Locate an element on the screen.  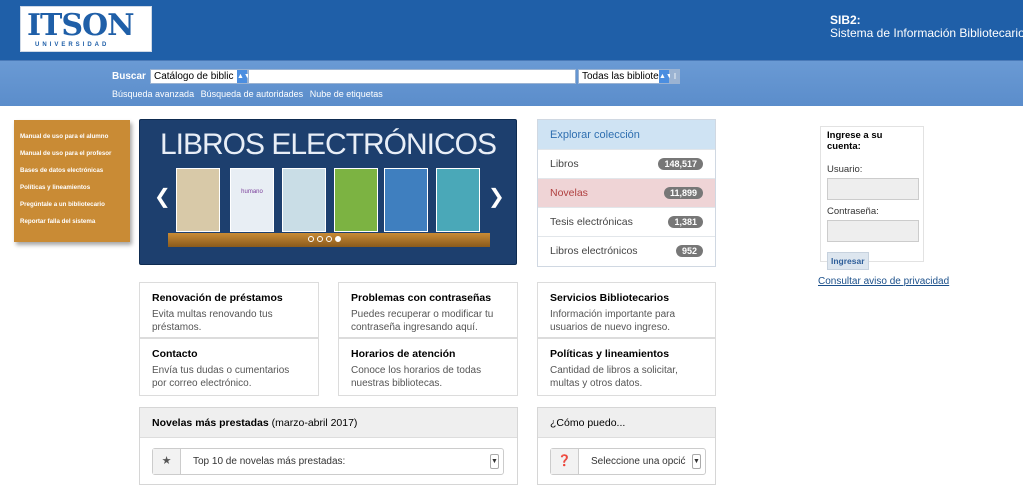
collection-label: Libros electrónicos is located at coordinates (594, 251).